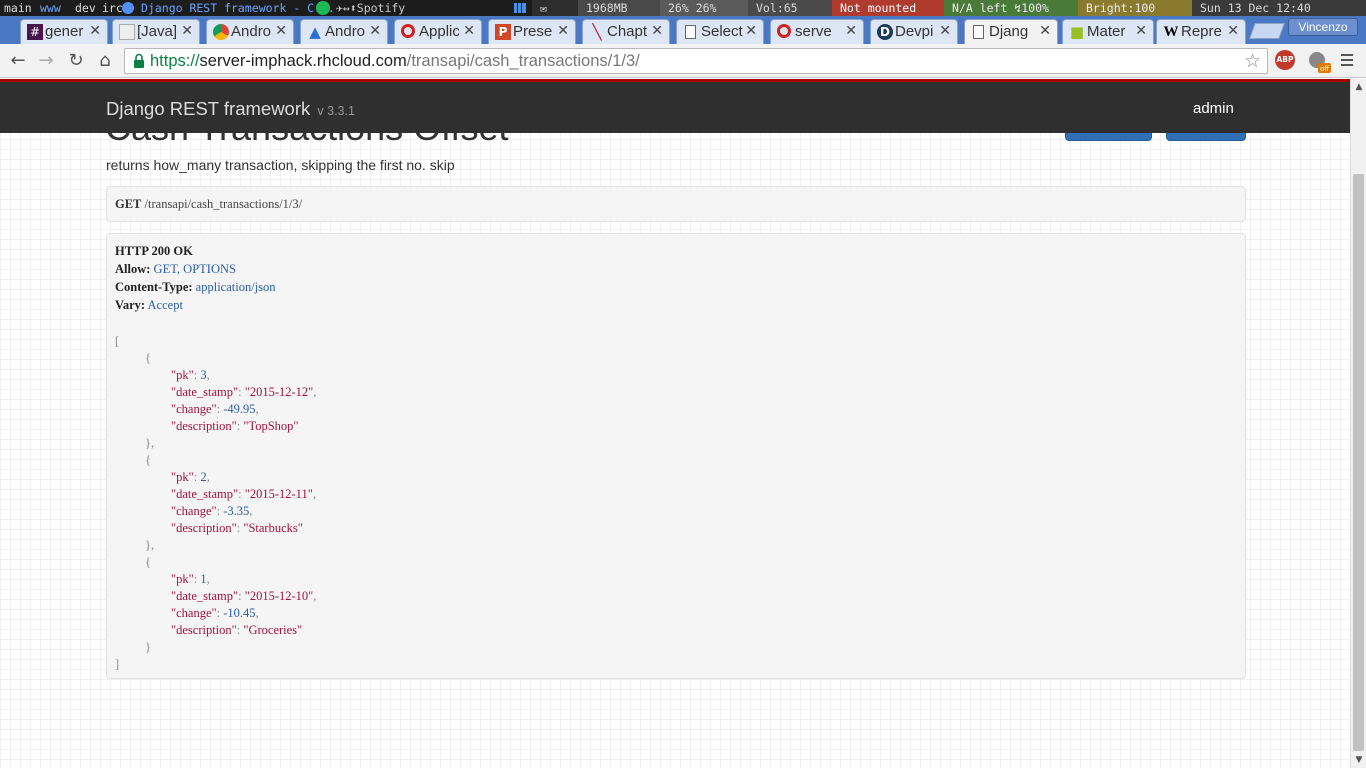 This screenshot has height=768, width=1366. What do you see at coordinates (371, 8) in the screenshot?
I see `music-status: ✈↔⬍Spotify` at bounding box center [371, 8].